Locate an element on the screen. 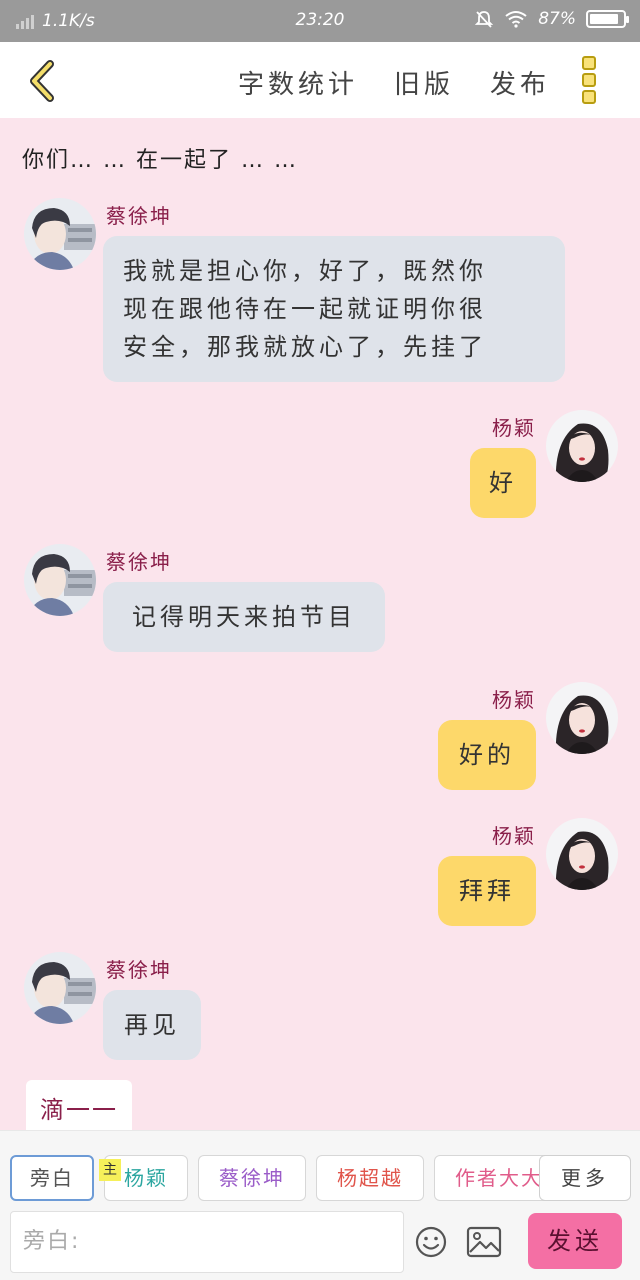  battery-icon is located at coordinates (607, 19).